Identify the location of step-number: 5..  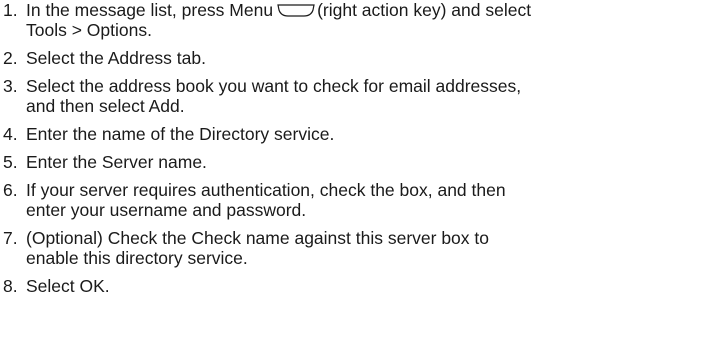
(10, 162).